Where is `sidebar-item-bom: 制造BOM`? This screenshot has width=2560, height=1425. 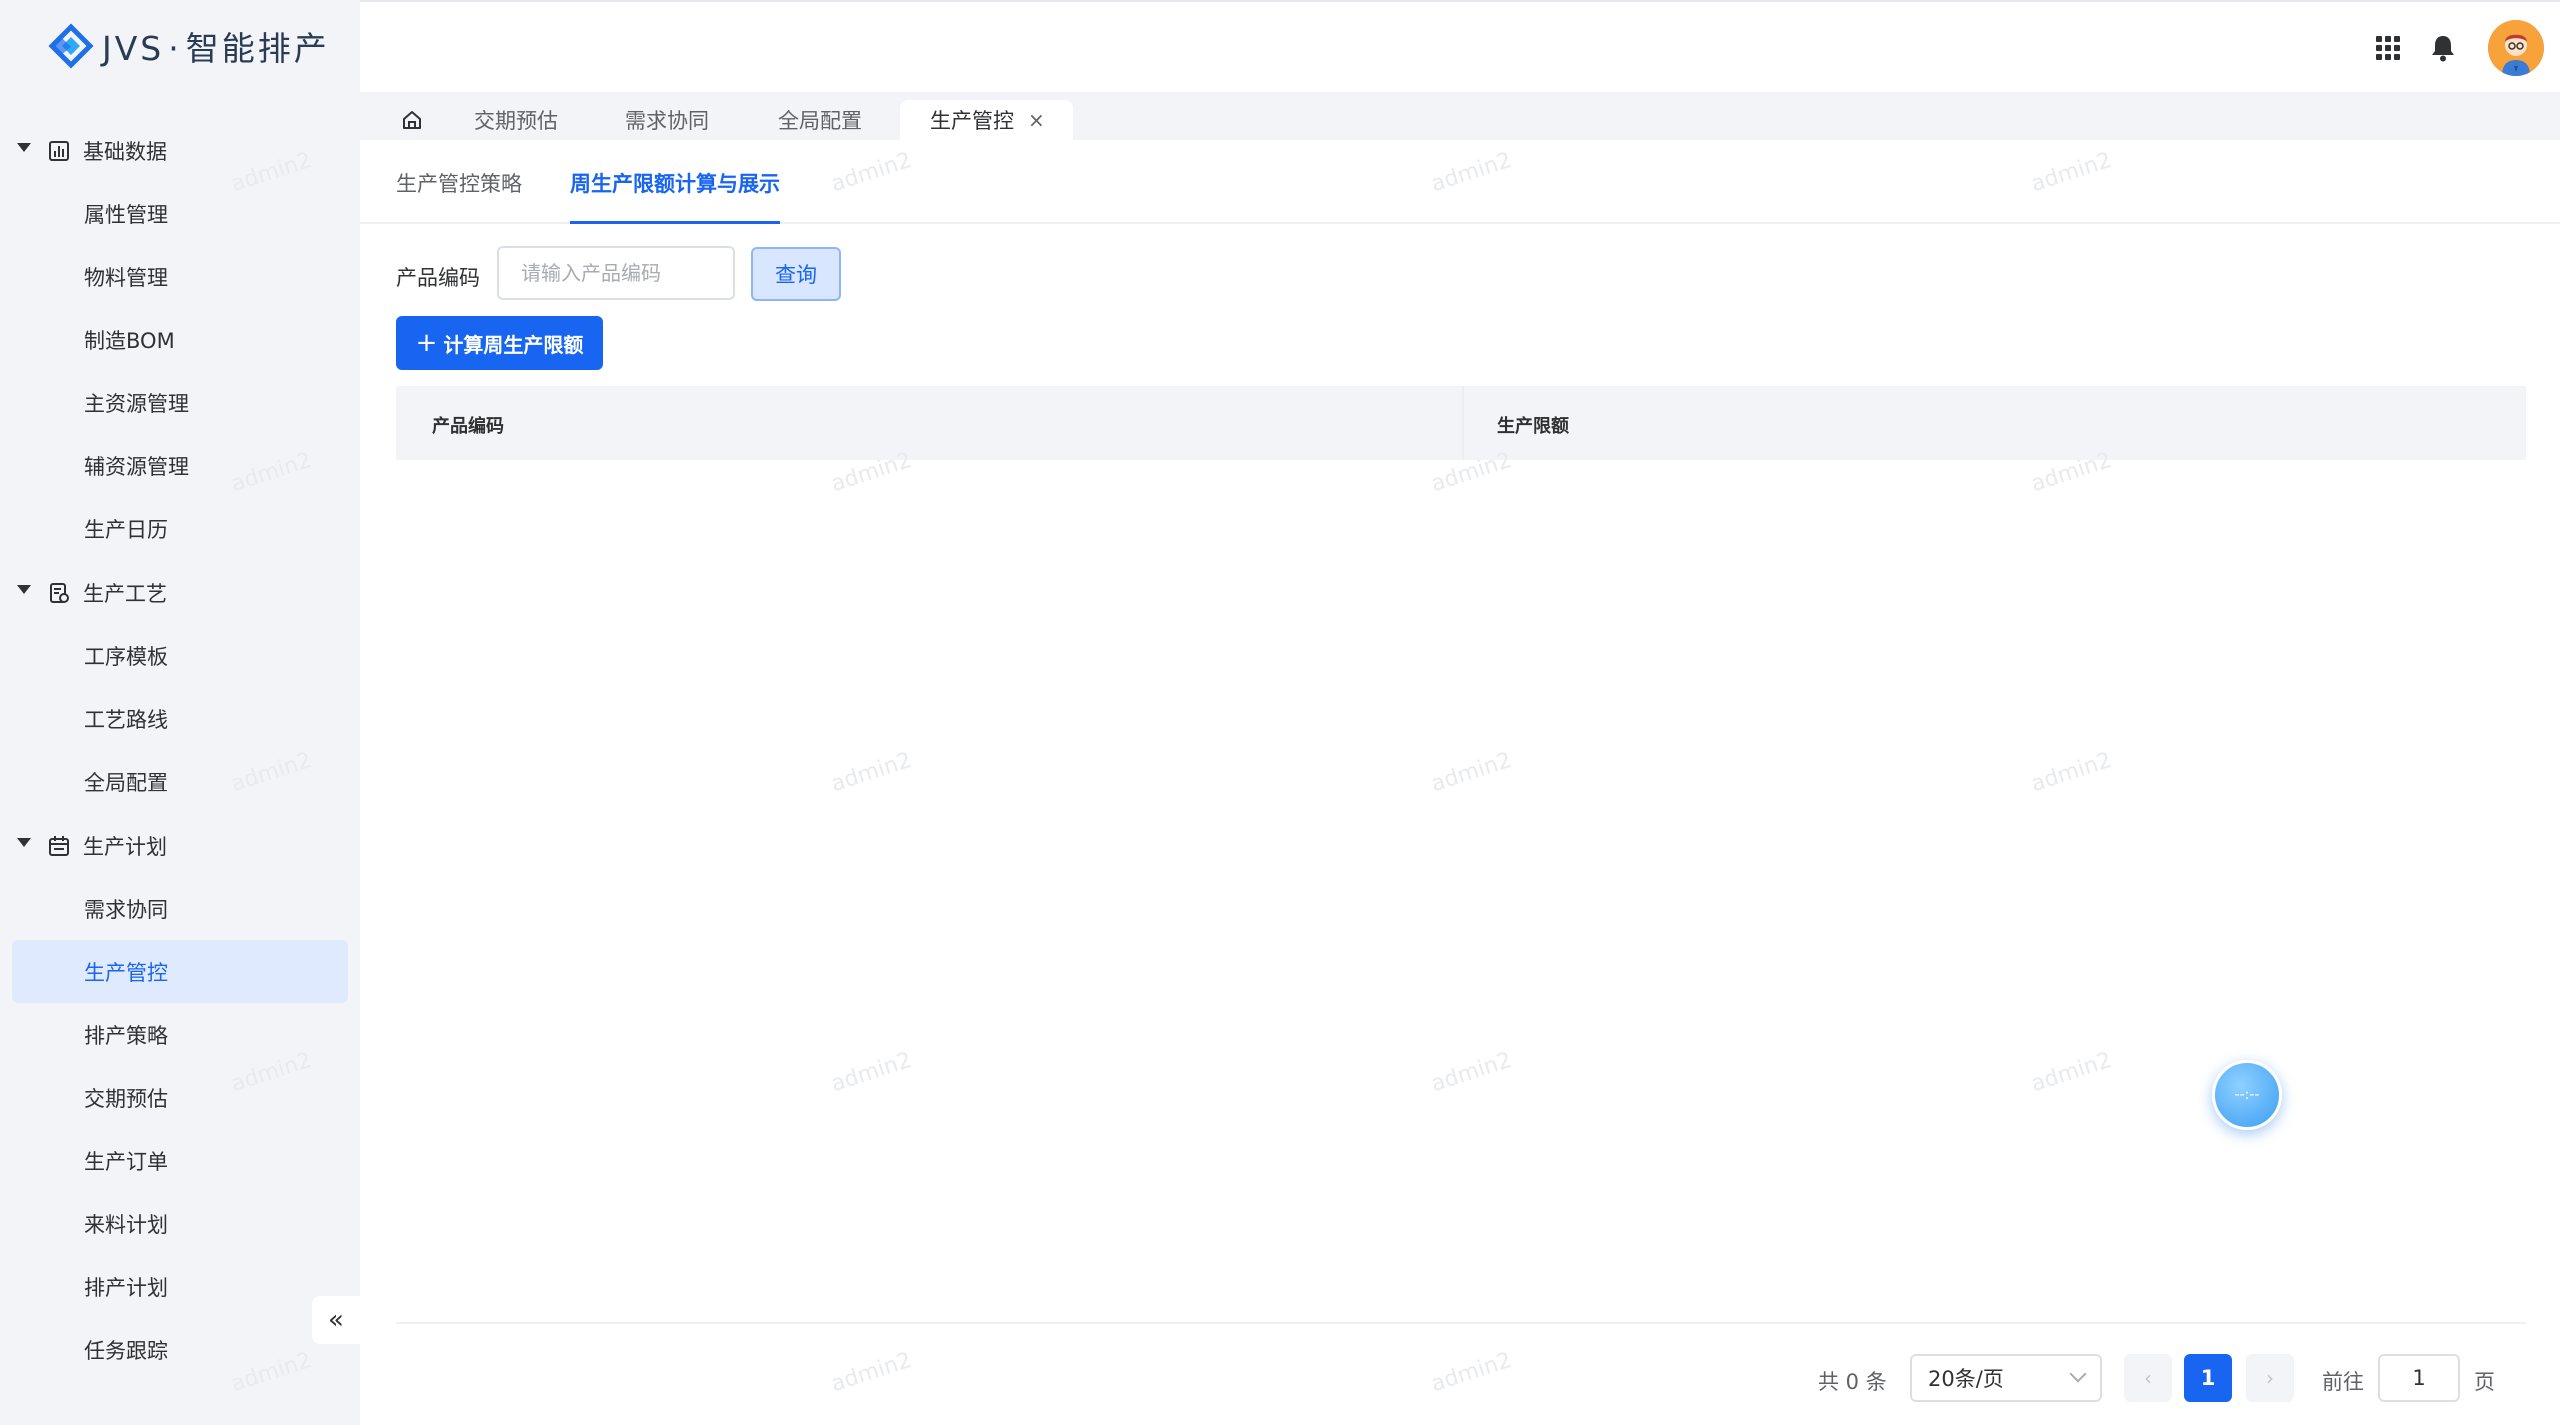 sidebar-item-bom: 制造BOM is located at coordinates (180, 339).